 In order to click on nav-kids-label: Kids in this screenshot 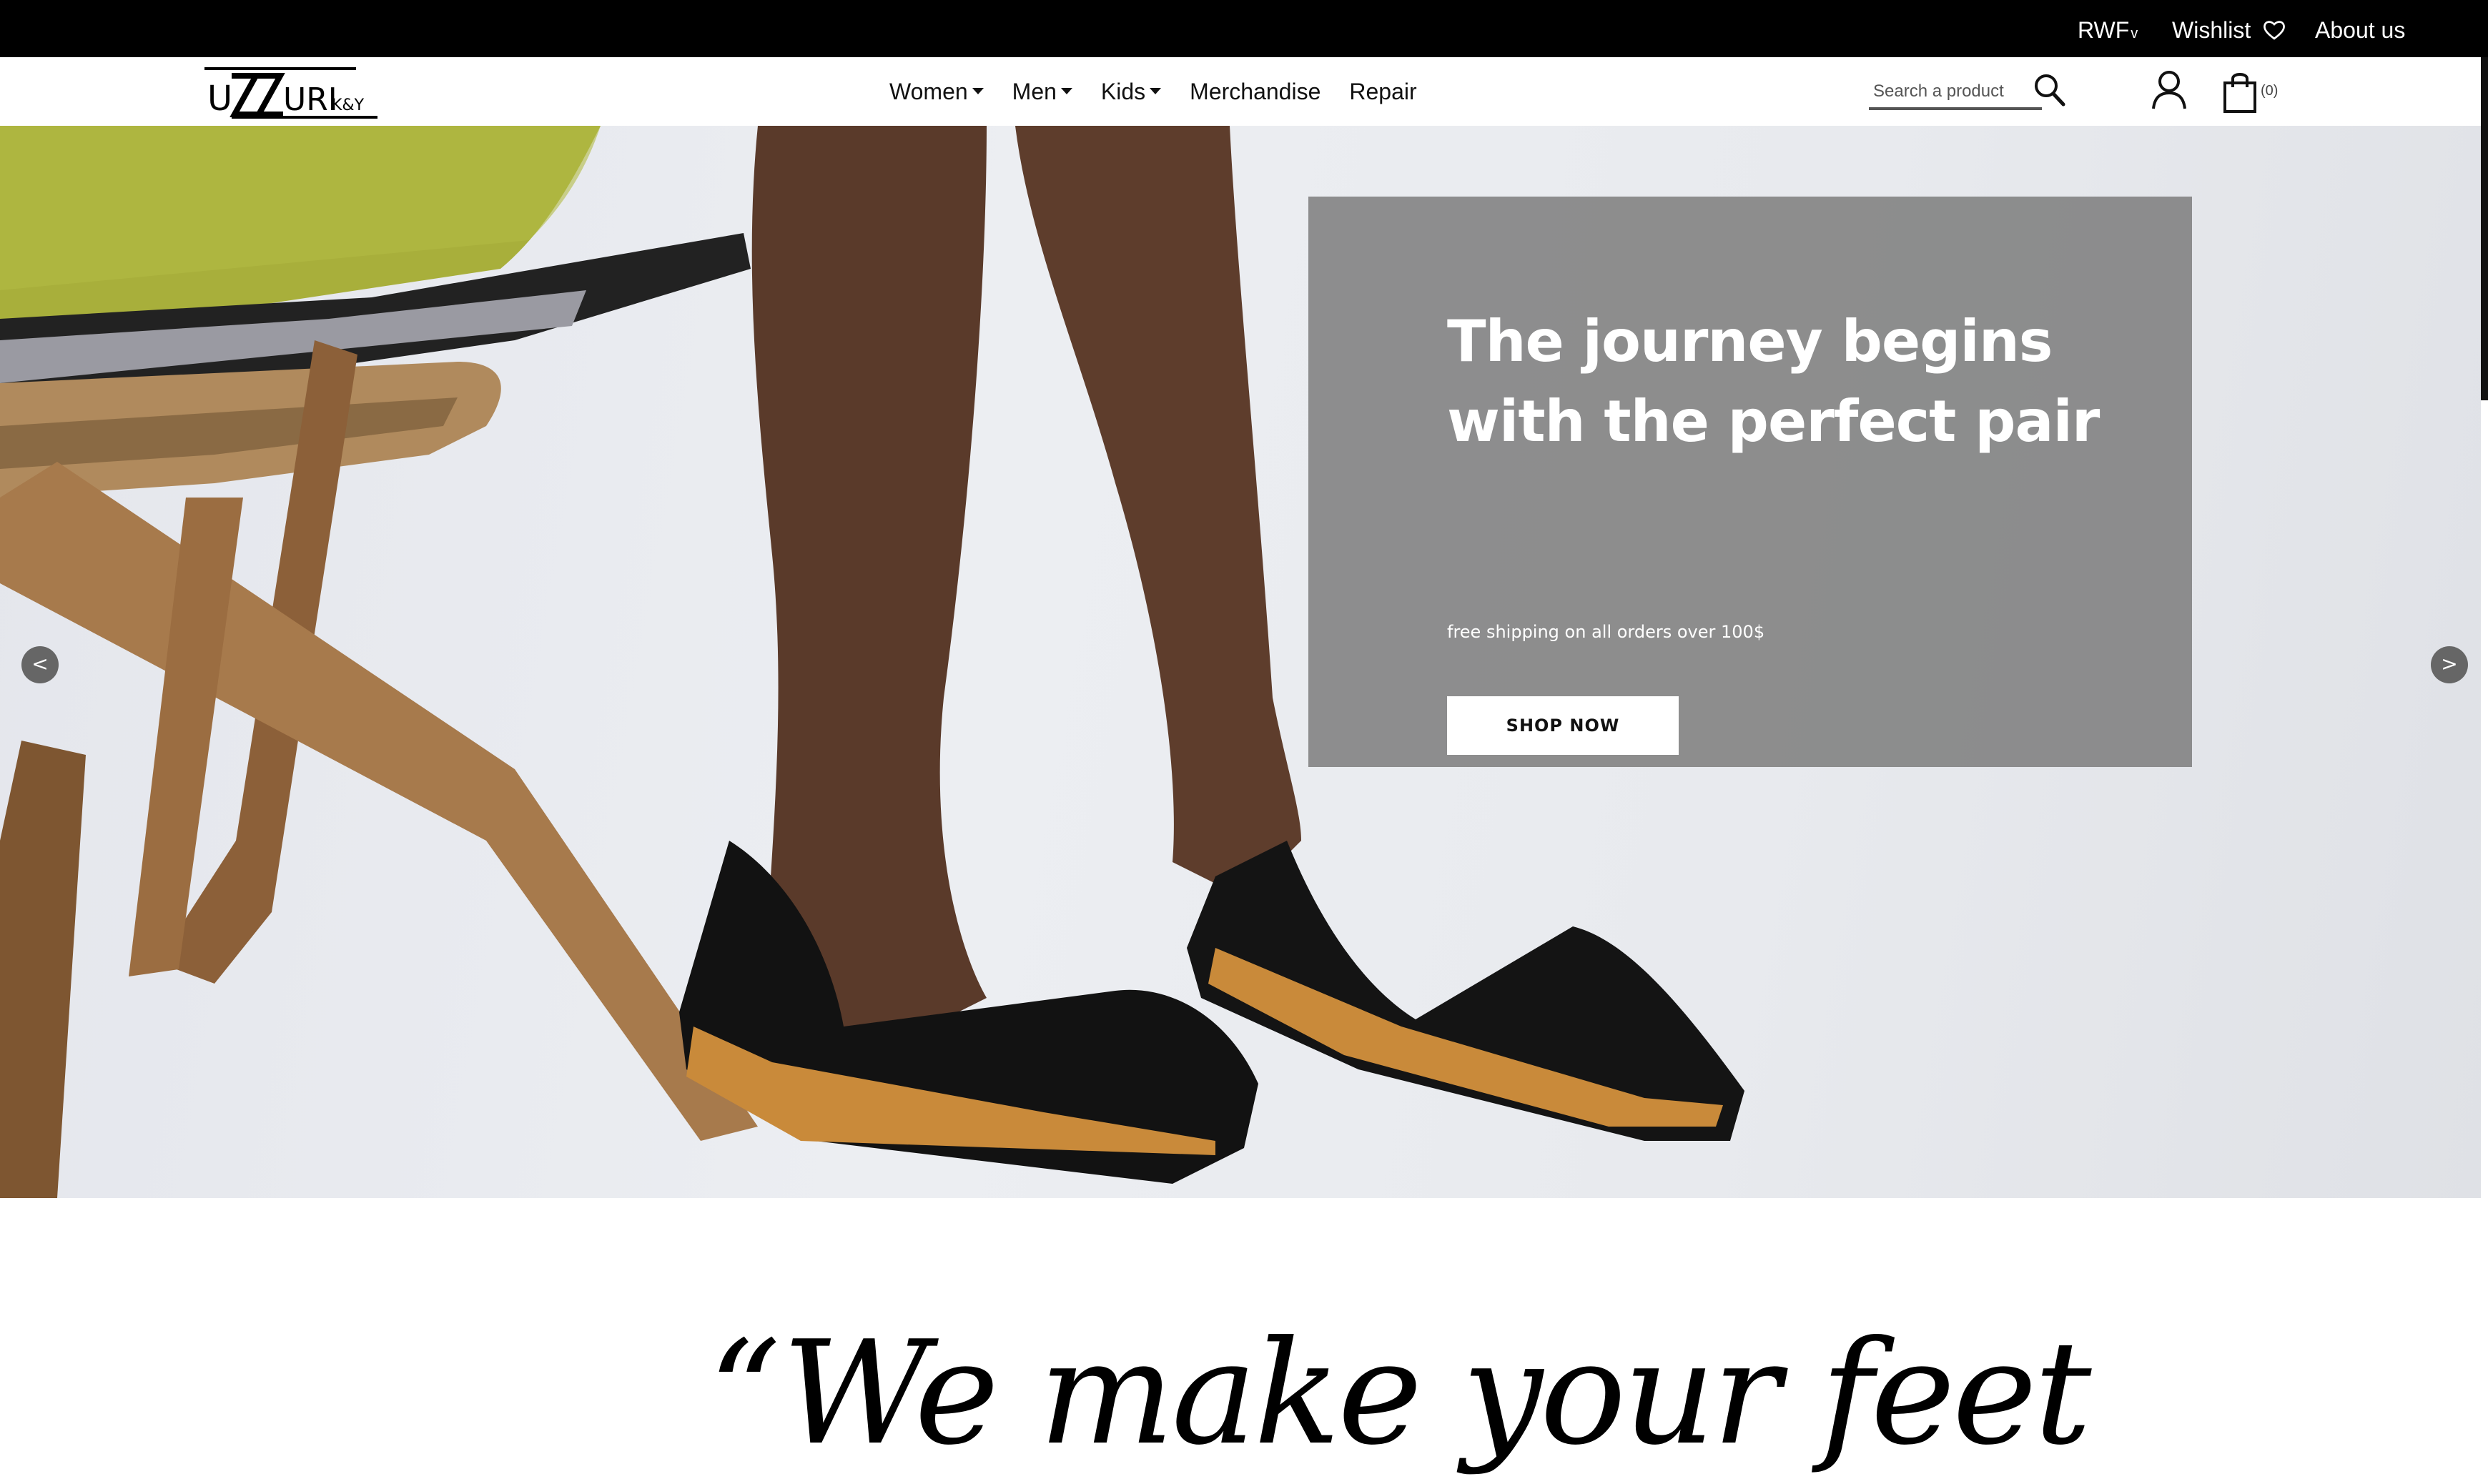, I will do `click(1123, 91)`.